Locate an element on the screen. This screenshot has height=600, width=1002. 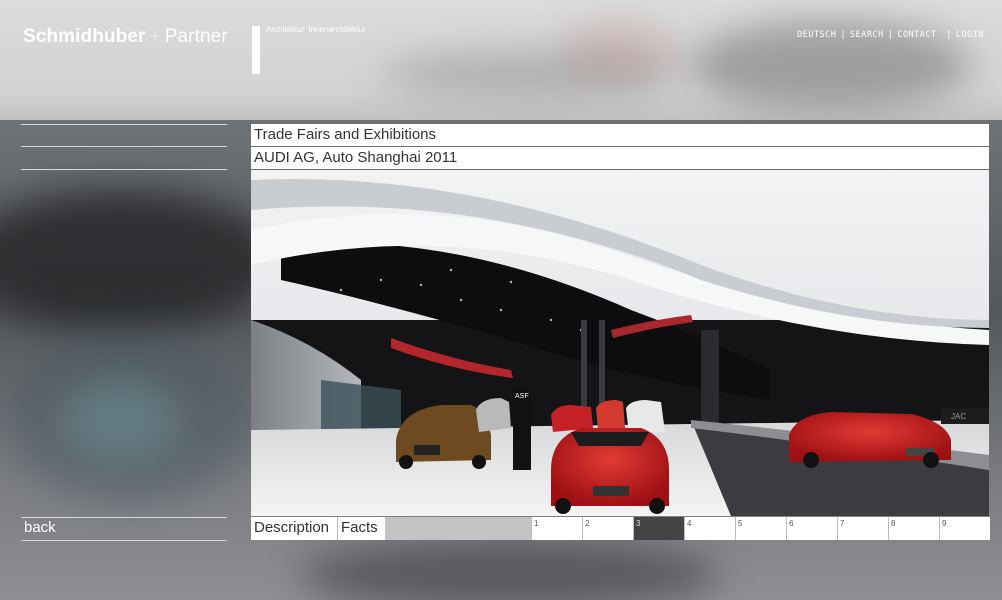
page-number: 6 is located at coordinates (791, 523).